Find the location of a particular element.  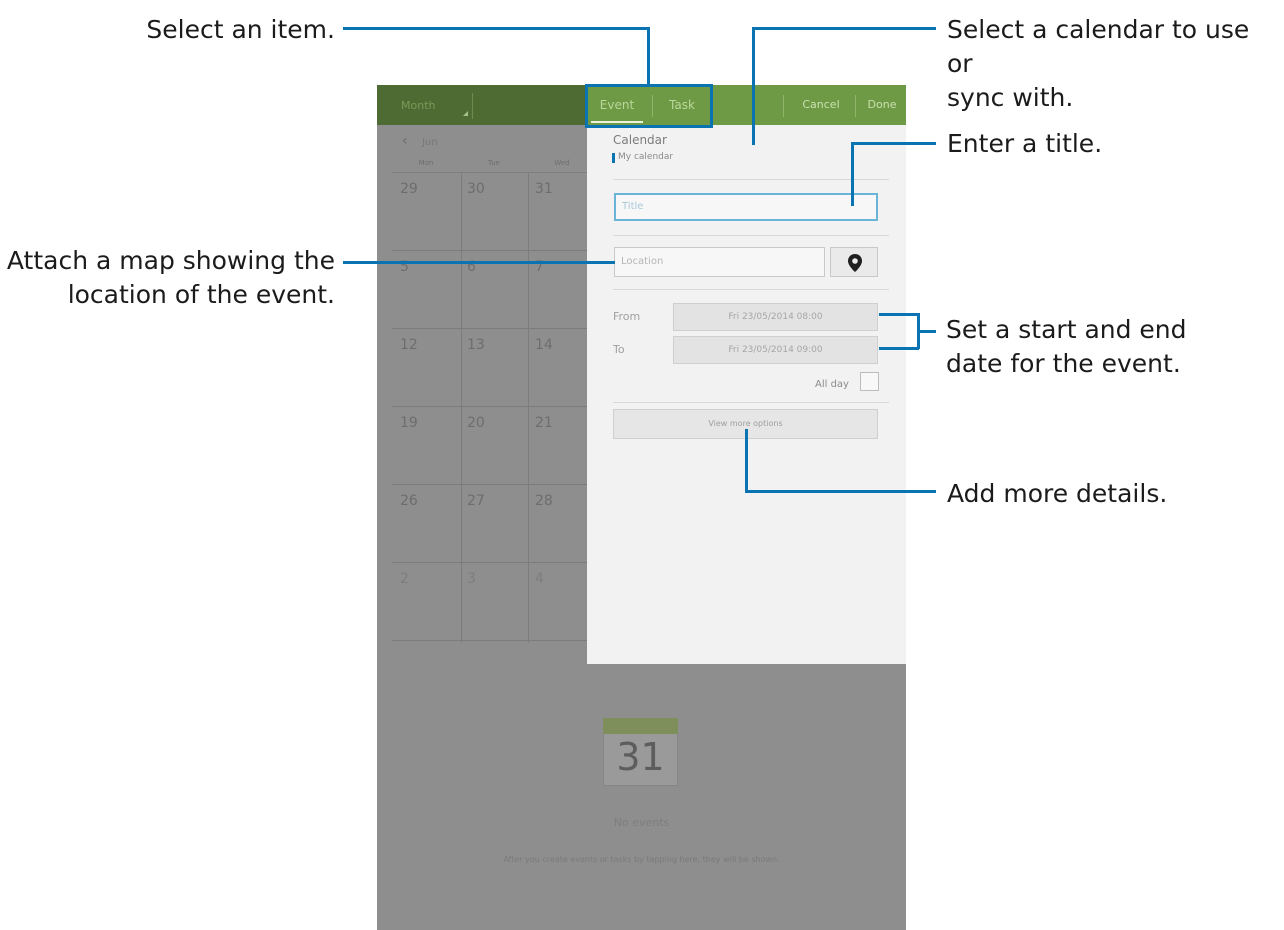

calendar-color-marker is located at coordinates (613, 158).